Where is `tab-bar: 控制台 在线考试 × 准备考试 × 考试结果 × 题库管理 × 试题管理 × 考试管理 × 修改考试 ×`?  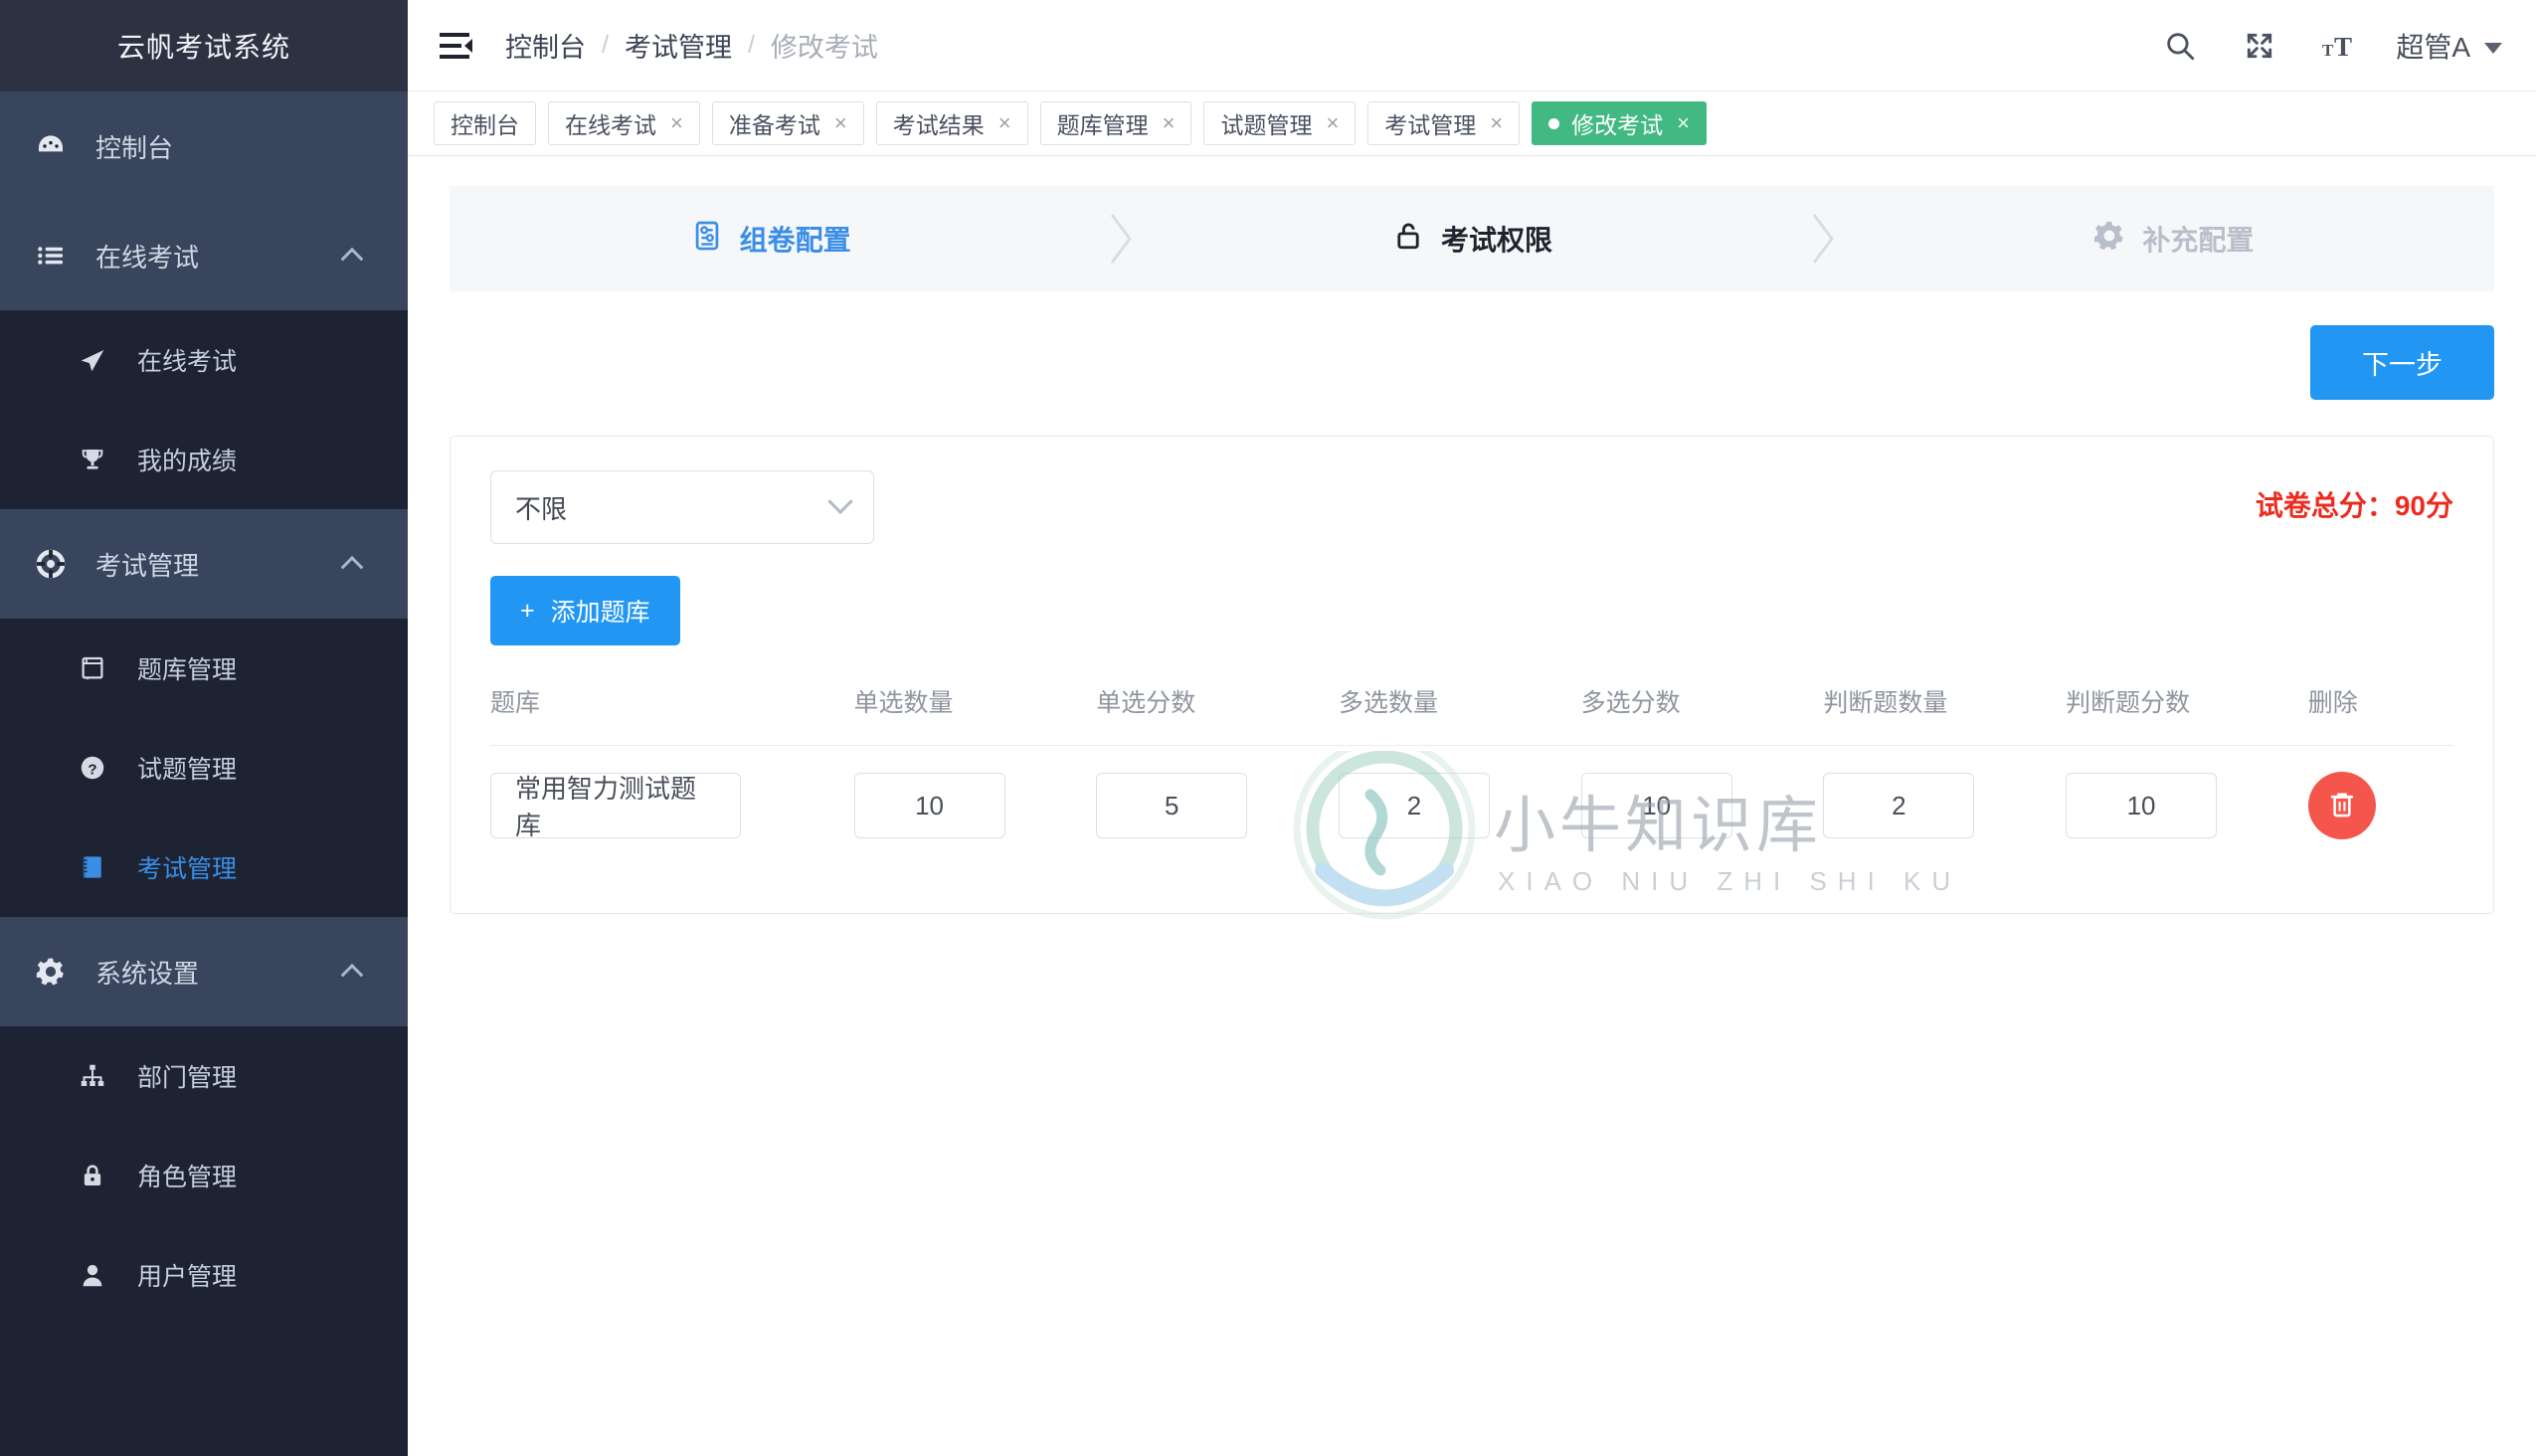 tab-bar: 控制台 在线考试 × 准备考试 × 考试结果 × 题库管理 × 试题管理 × 考试管理 × 修改考试 × is located at coordinates (1472, 123).